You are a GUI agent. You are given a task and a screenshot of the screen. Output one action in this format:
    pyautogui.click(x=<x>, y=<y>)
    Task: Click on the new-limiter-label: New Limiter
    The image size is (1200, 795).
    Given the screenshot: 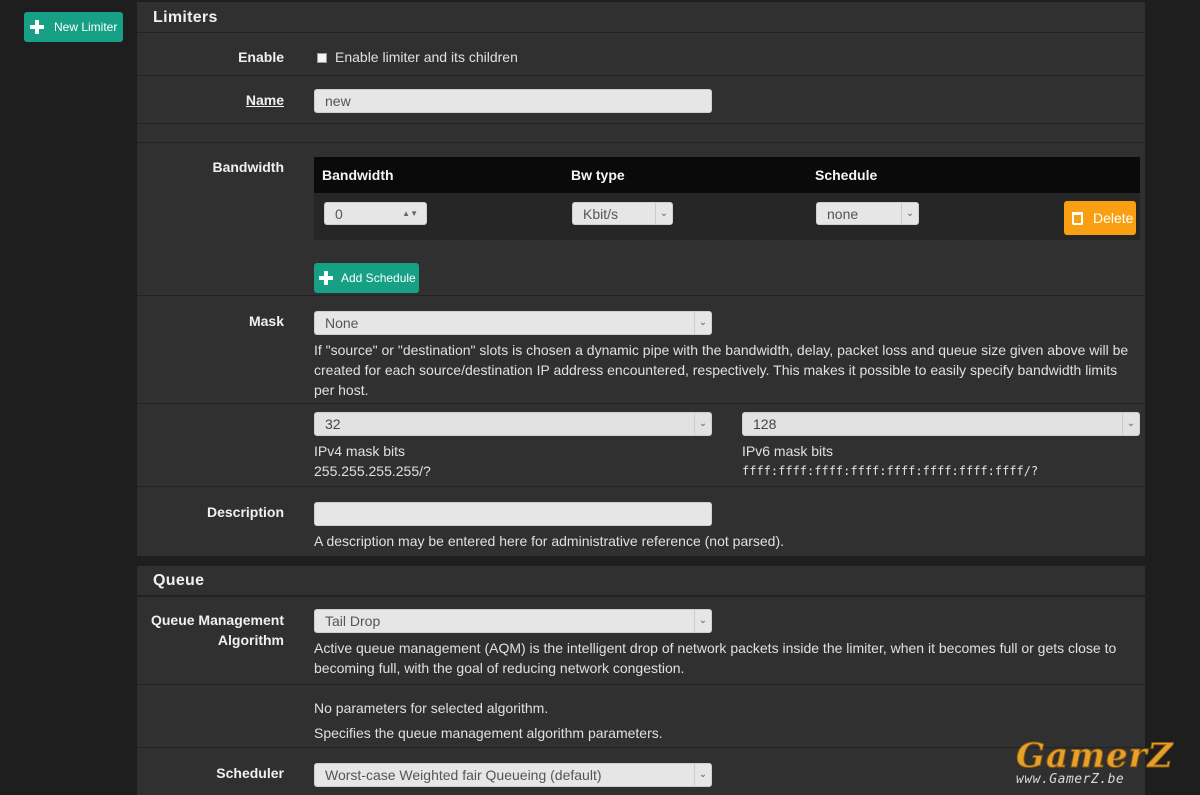 What is the action you would take?
    pyautogui.click(x=86, y=27)
    